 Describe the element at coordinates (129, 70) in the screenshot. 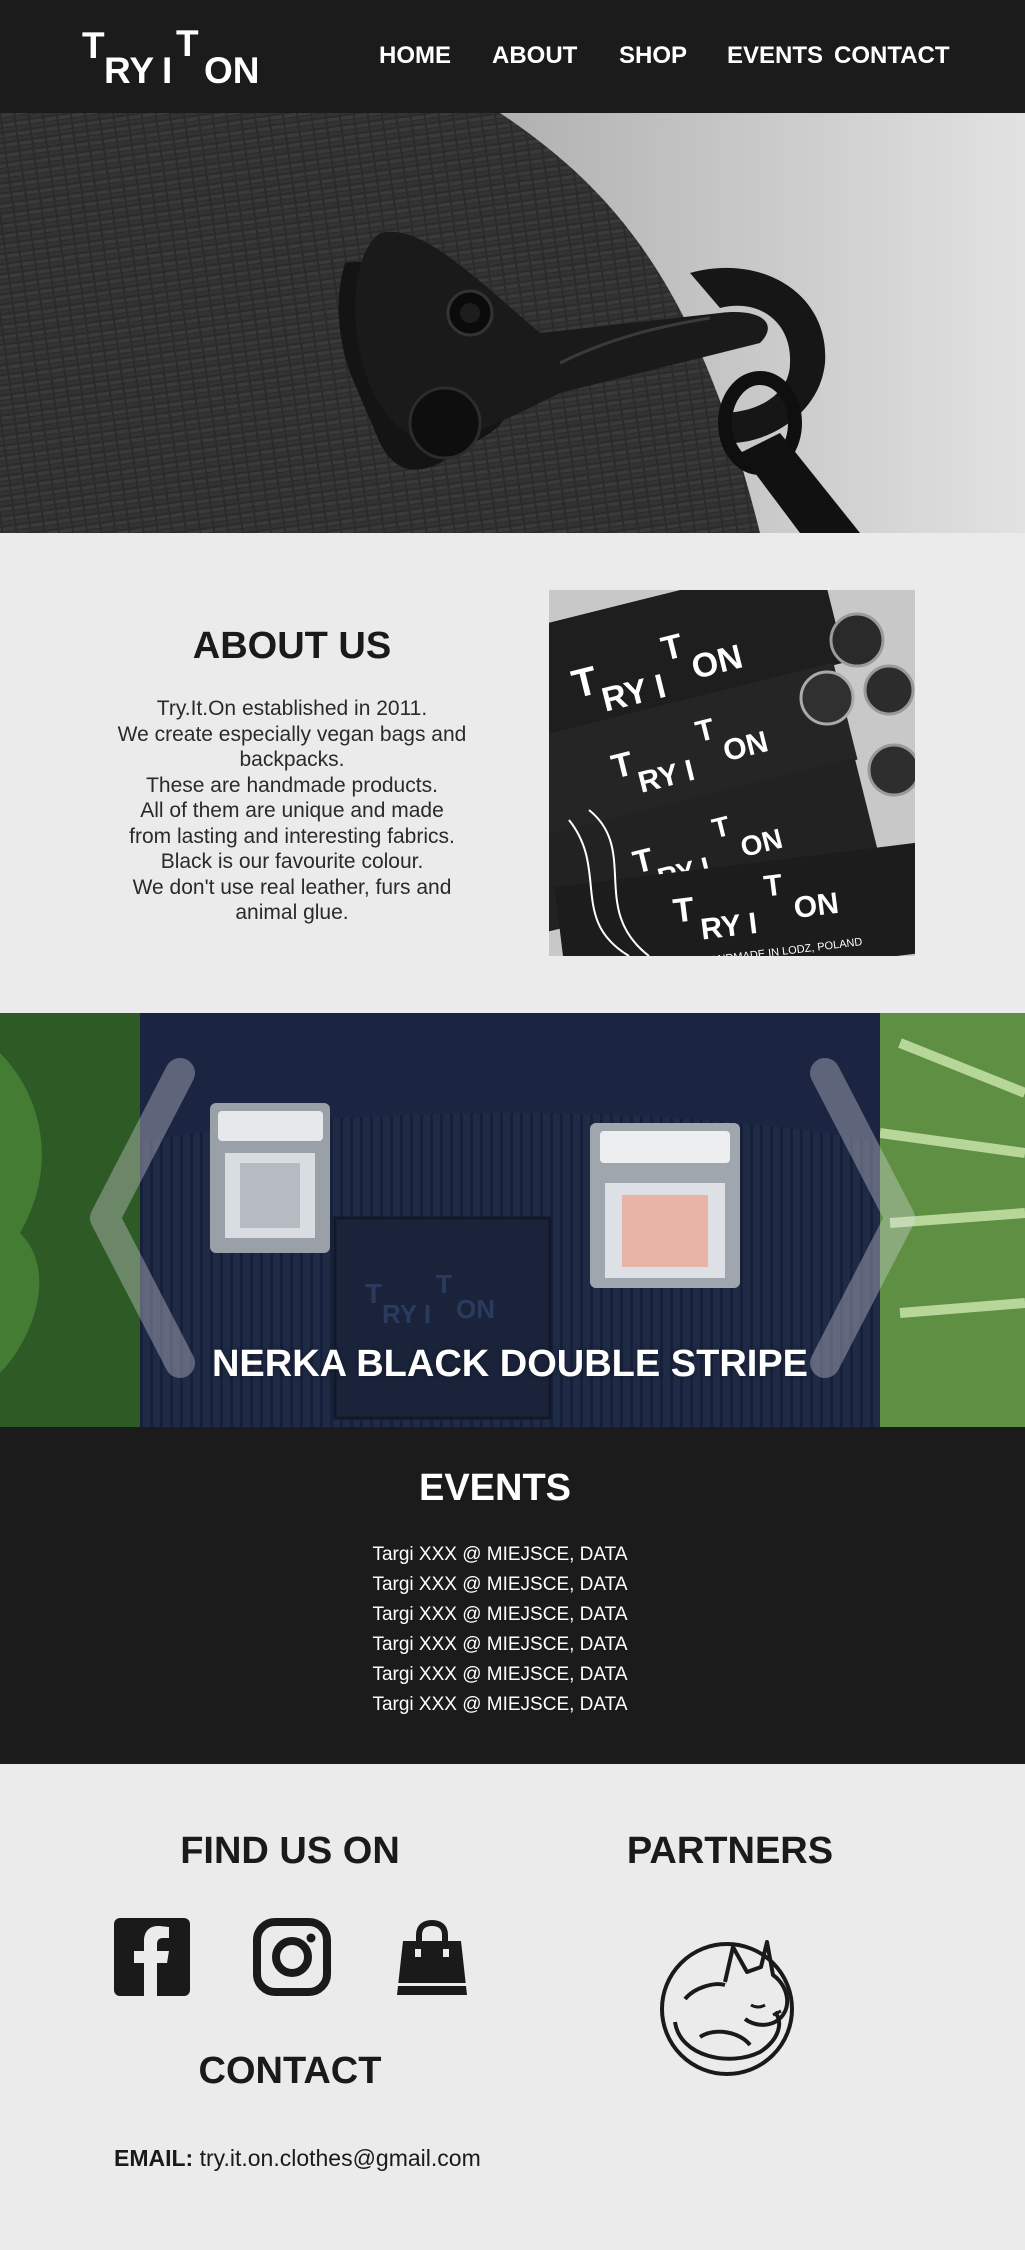

I see `logo-letter: RY` at that location.